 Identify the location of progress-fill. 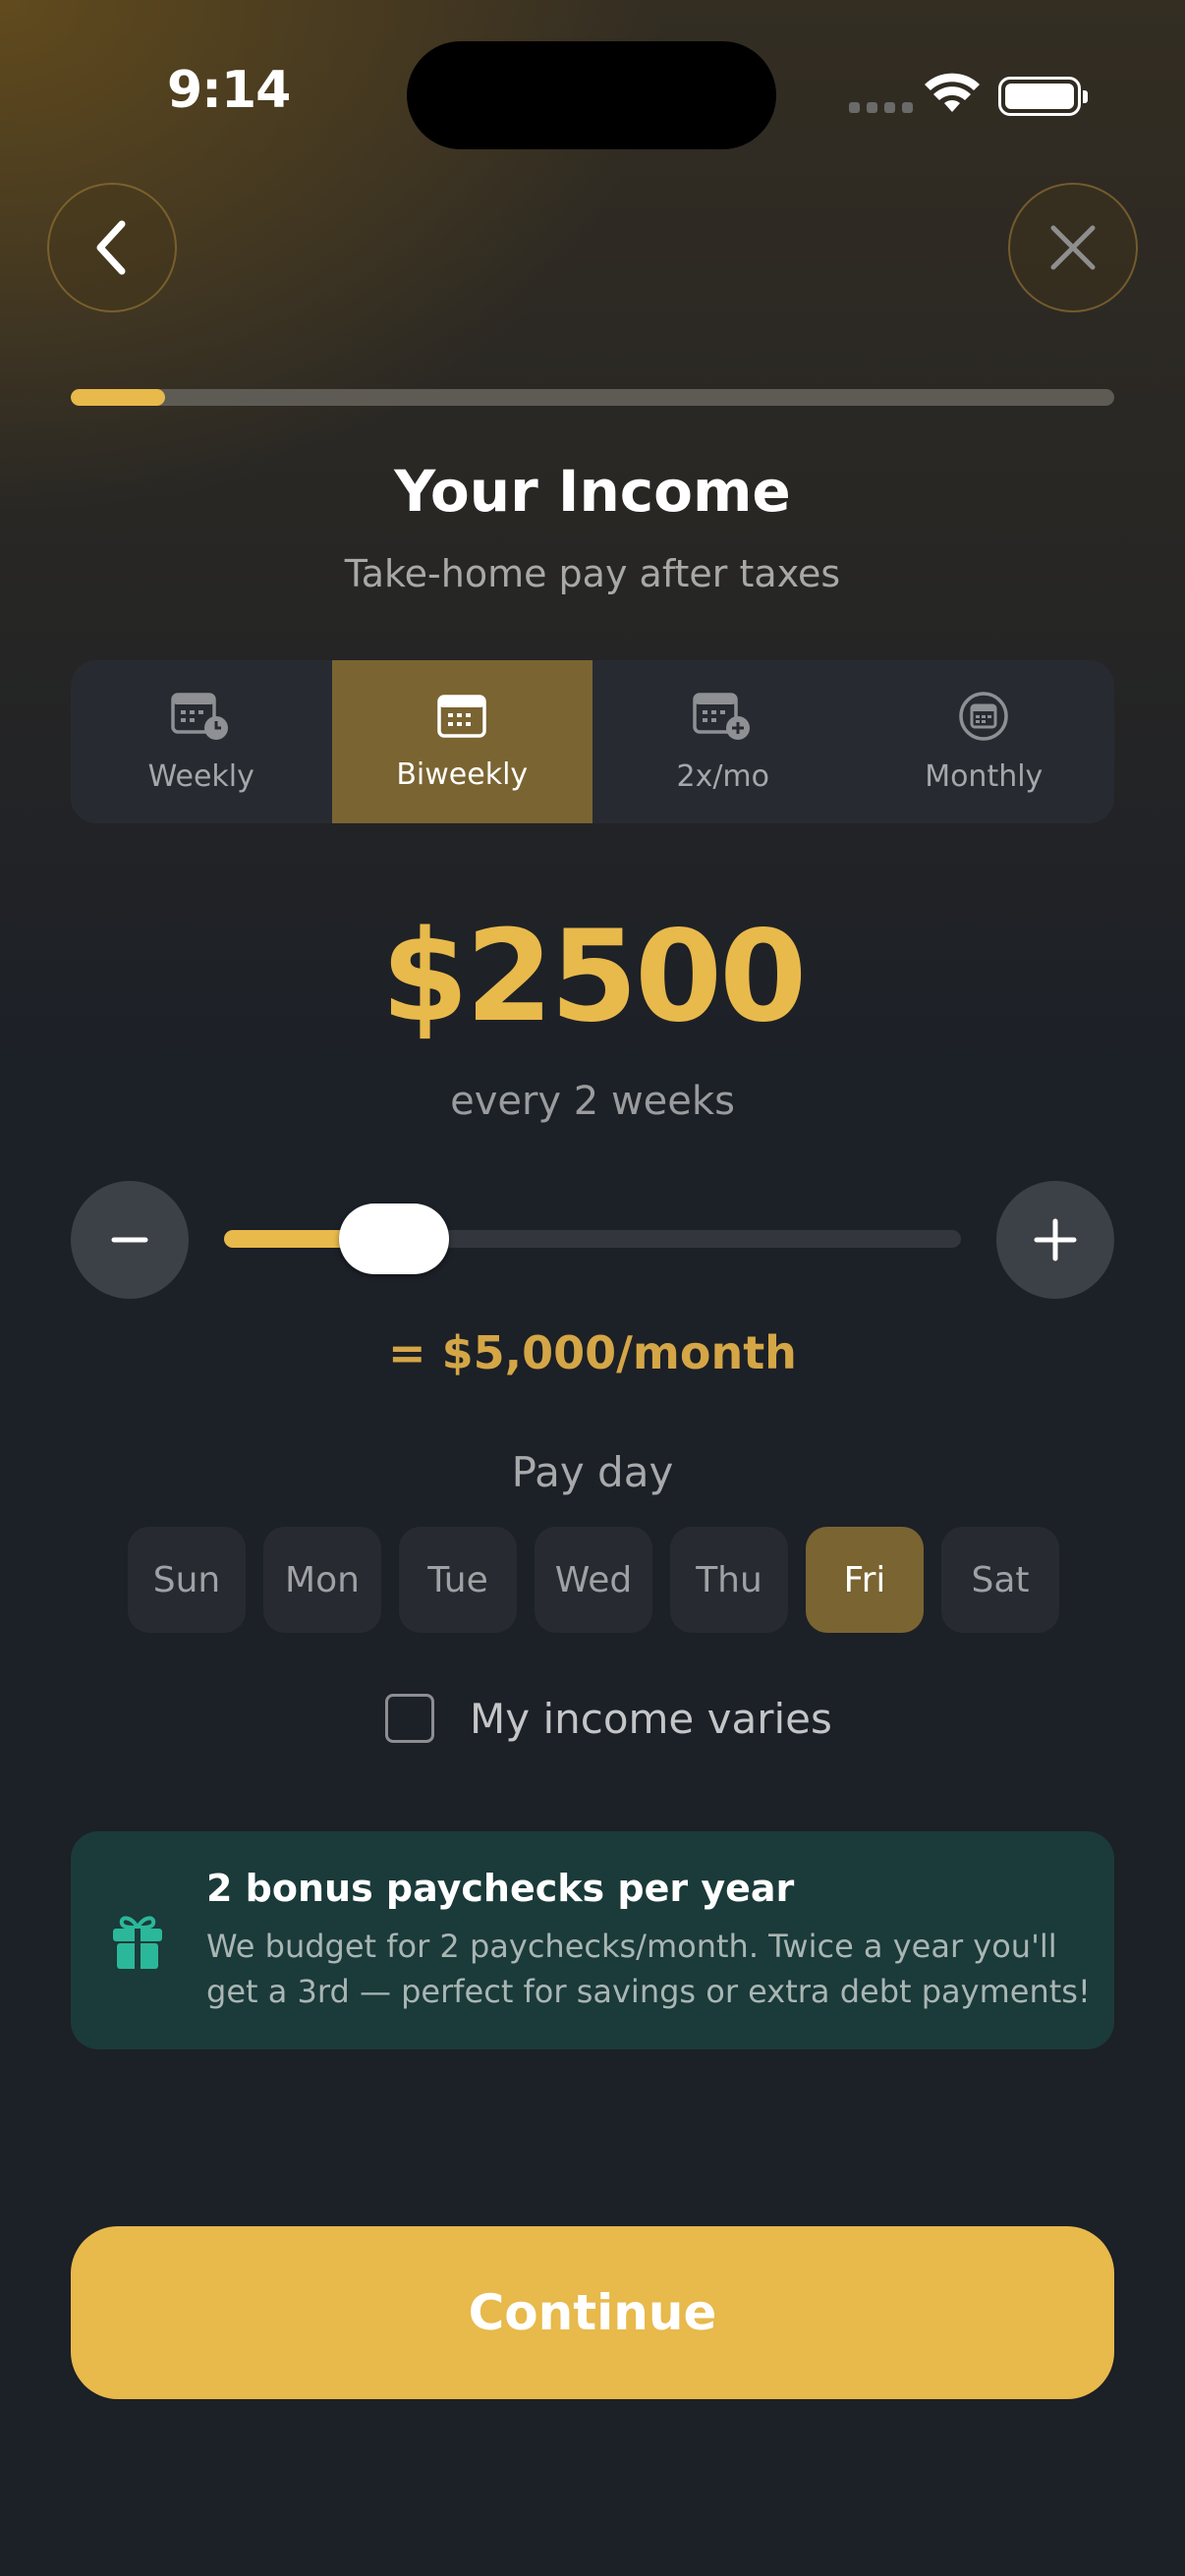
(118, 397).